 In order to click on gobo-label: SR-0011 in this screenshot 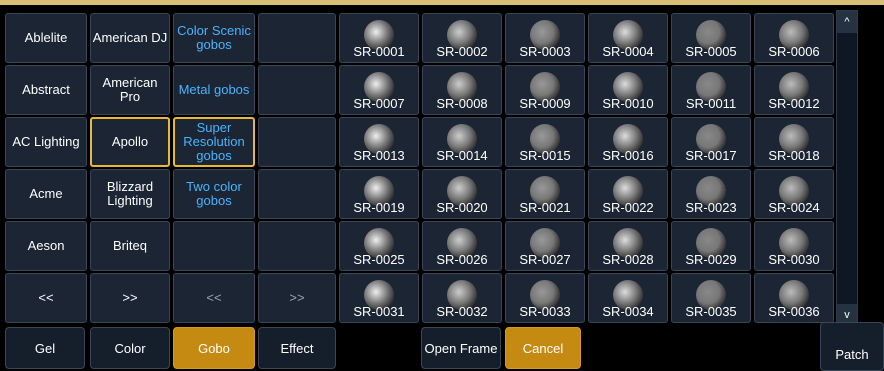, I will do `click(711, 103)`.